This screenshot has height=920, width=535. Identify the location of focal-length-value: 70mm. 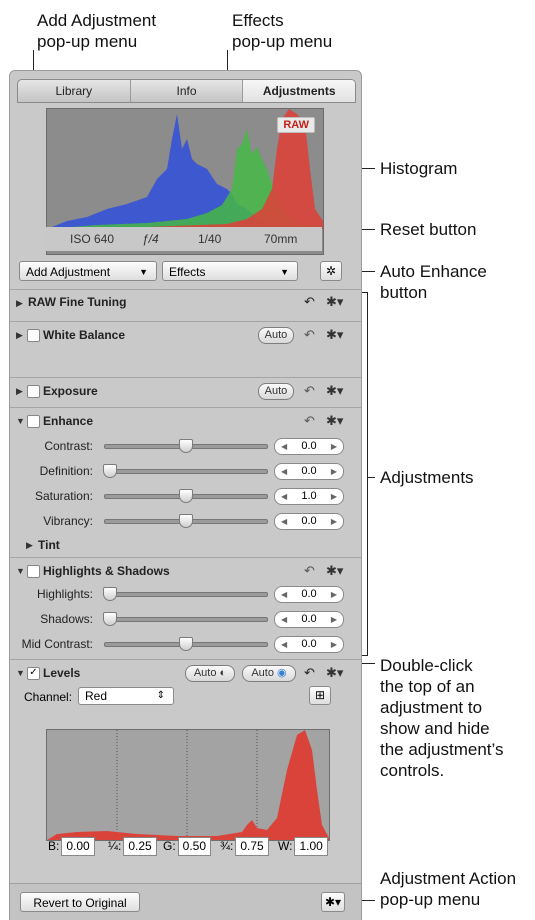
(281, 239).